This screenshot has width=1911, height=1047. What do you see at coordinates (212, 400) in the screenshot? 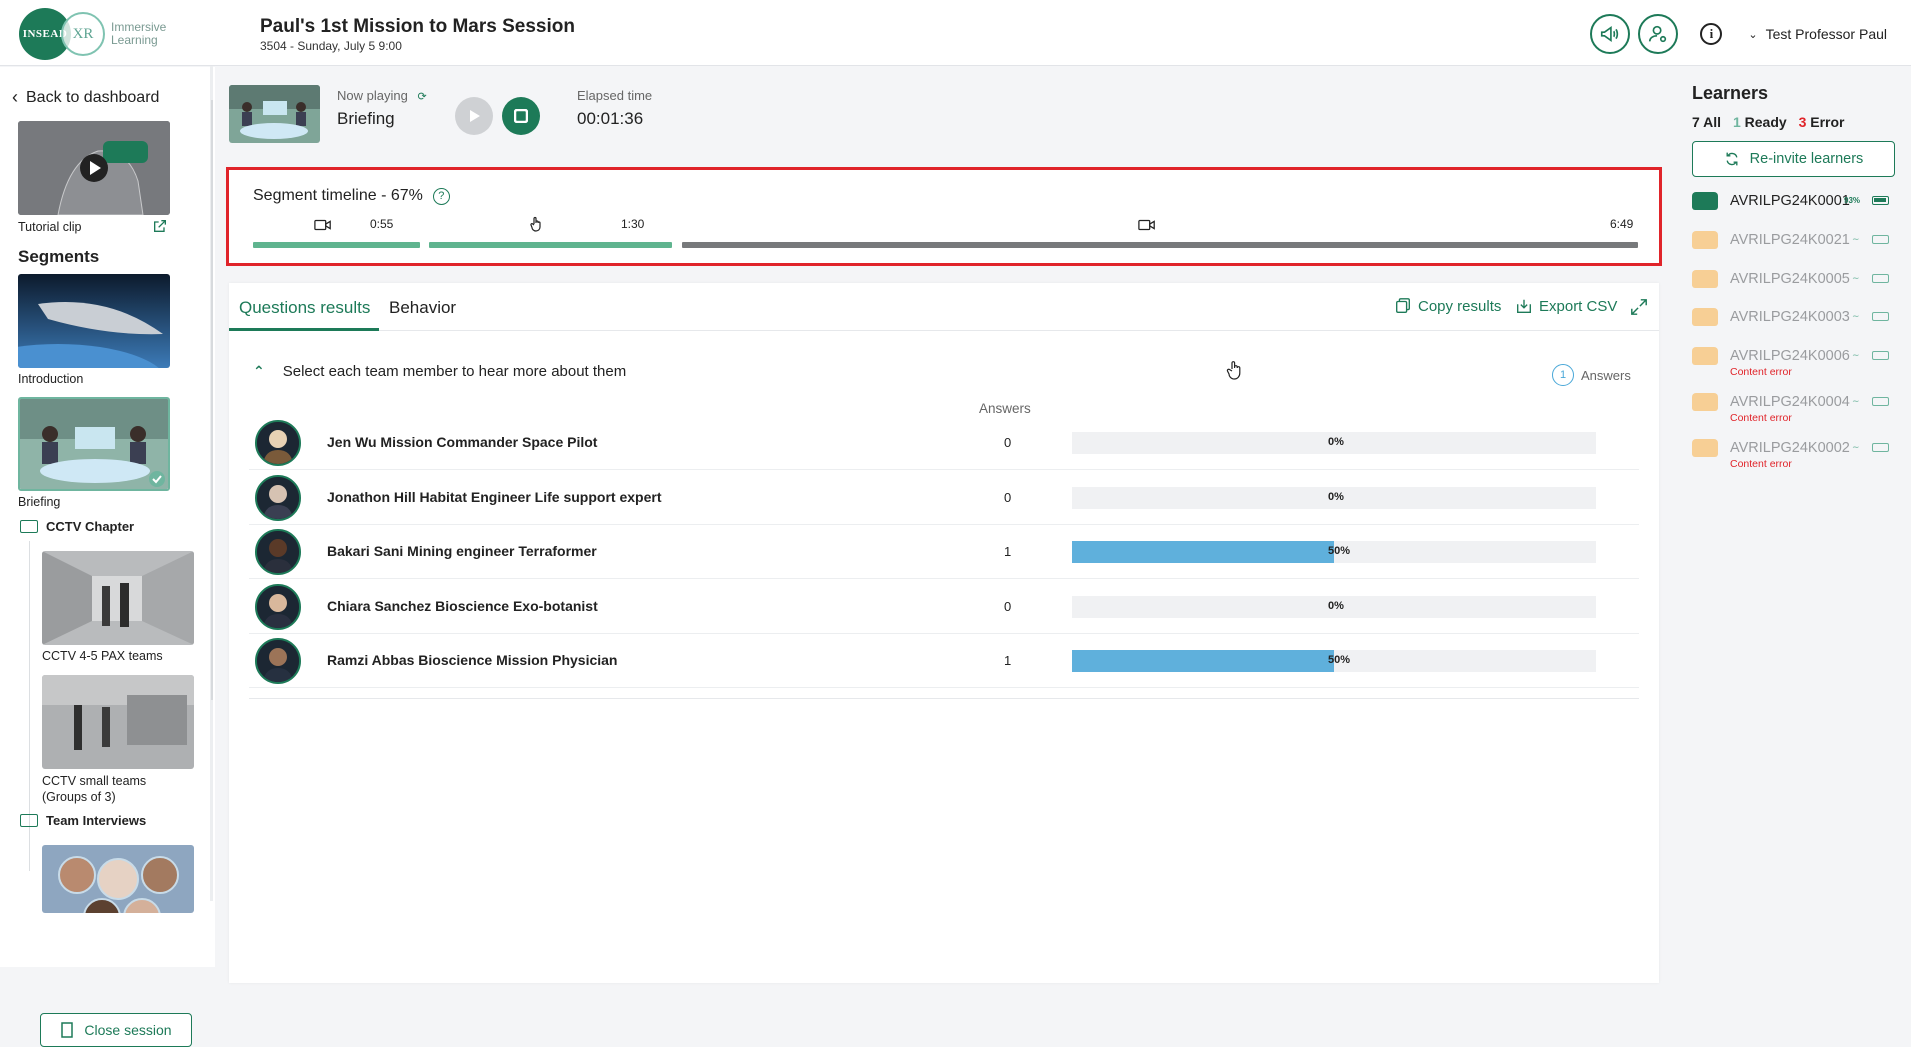
I see `sidebar-scrollbar-thumb` at bounding box center [212, 400].